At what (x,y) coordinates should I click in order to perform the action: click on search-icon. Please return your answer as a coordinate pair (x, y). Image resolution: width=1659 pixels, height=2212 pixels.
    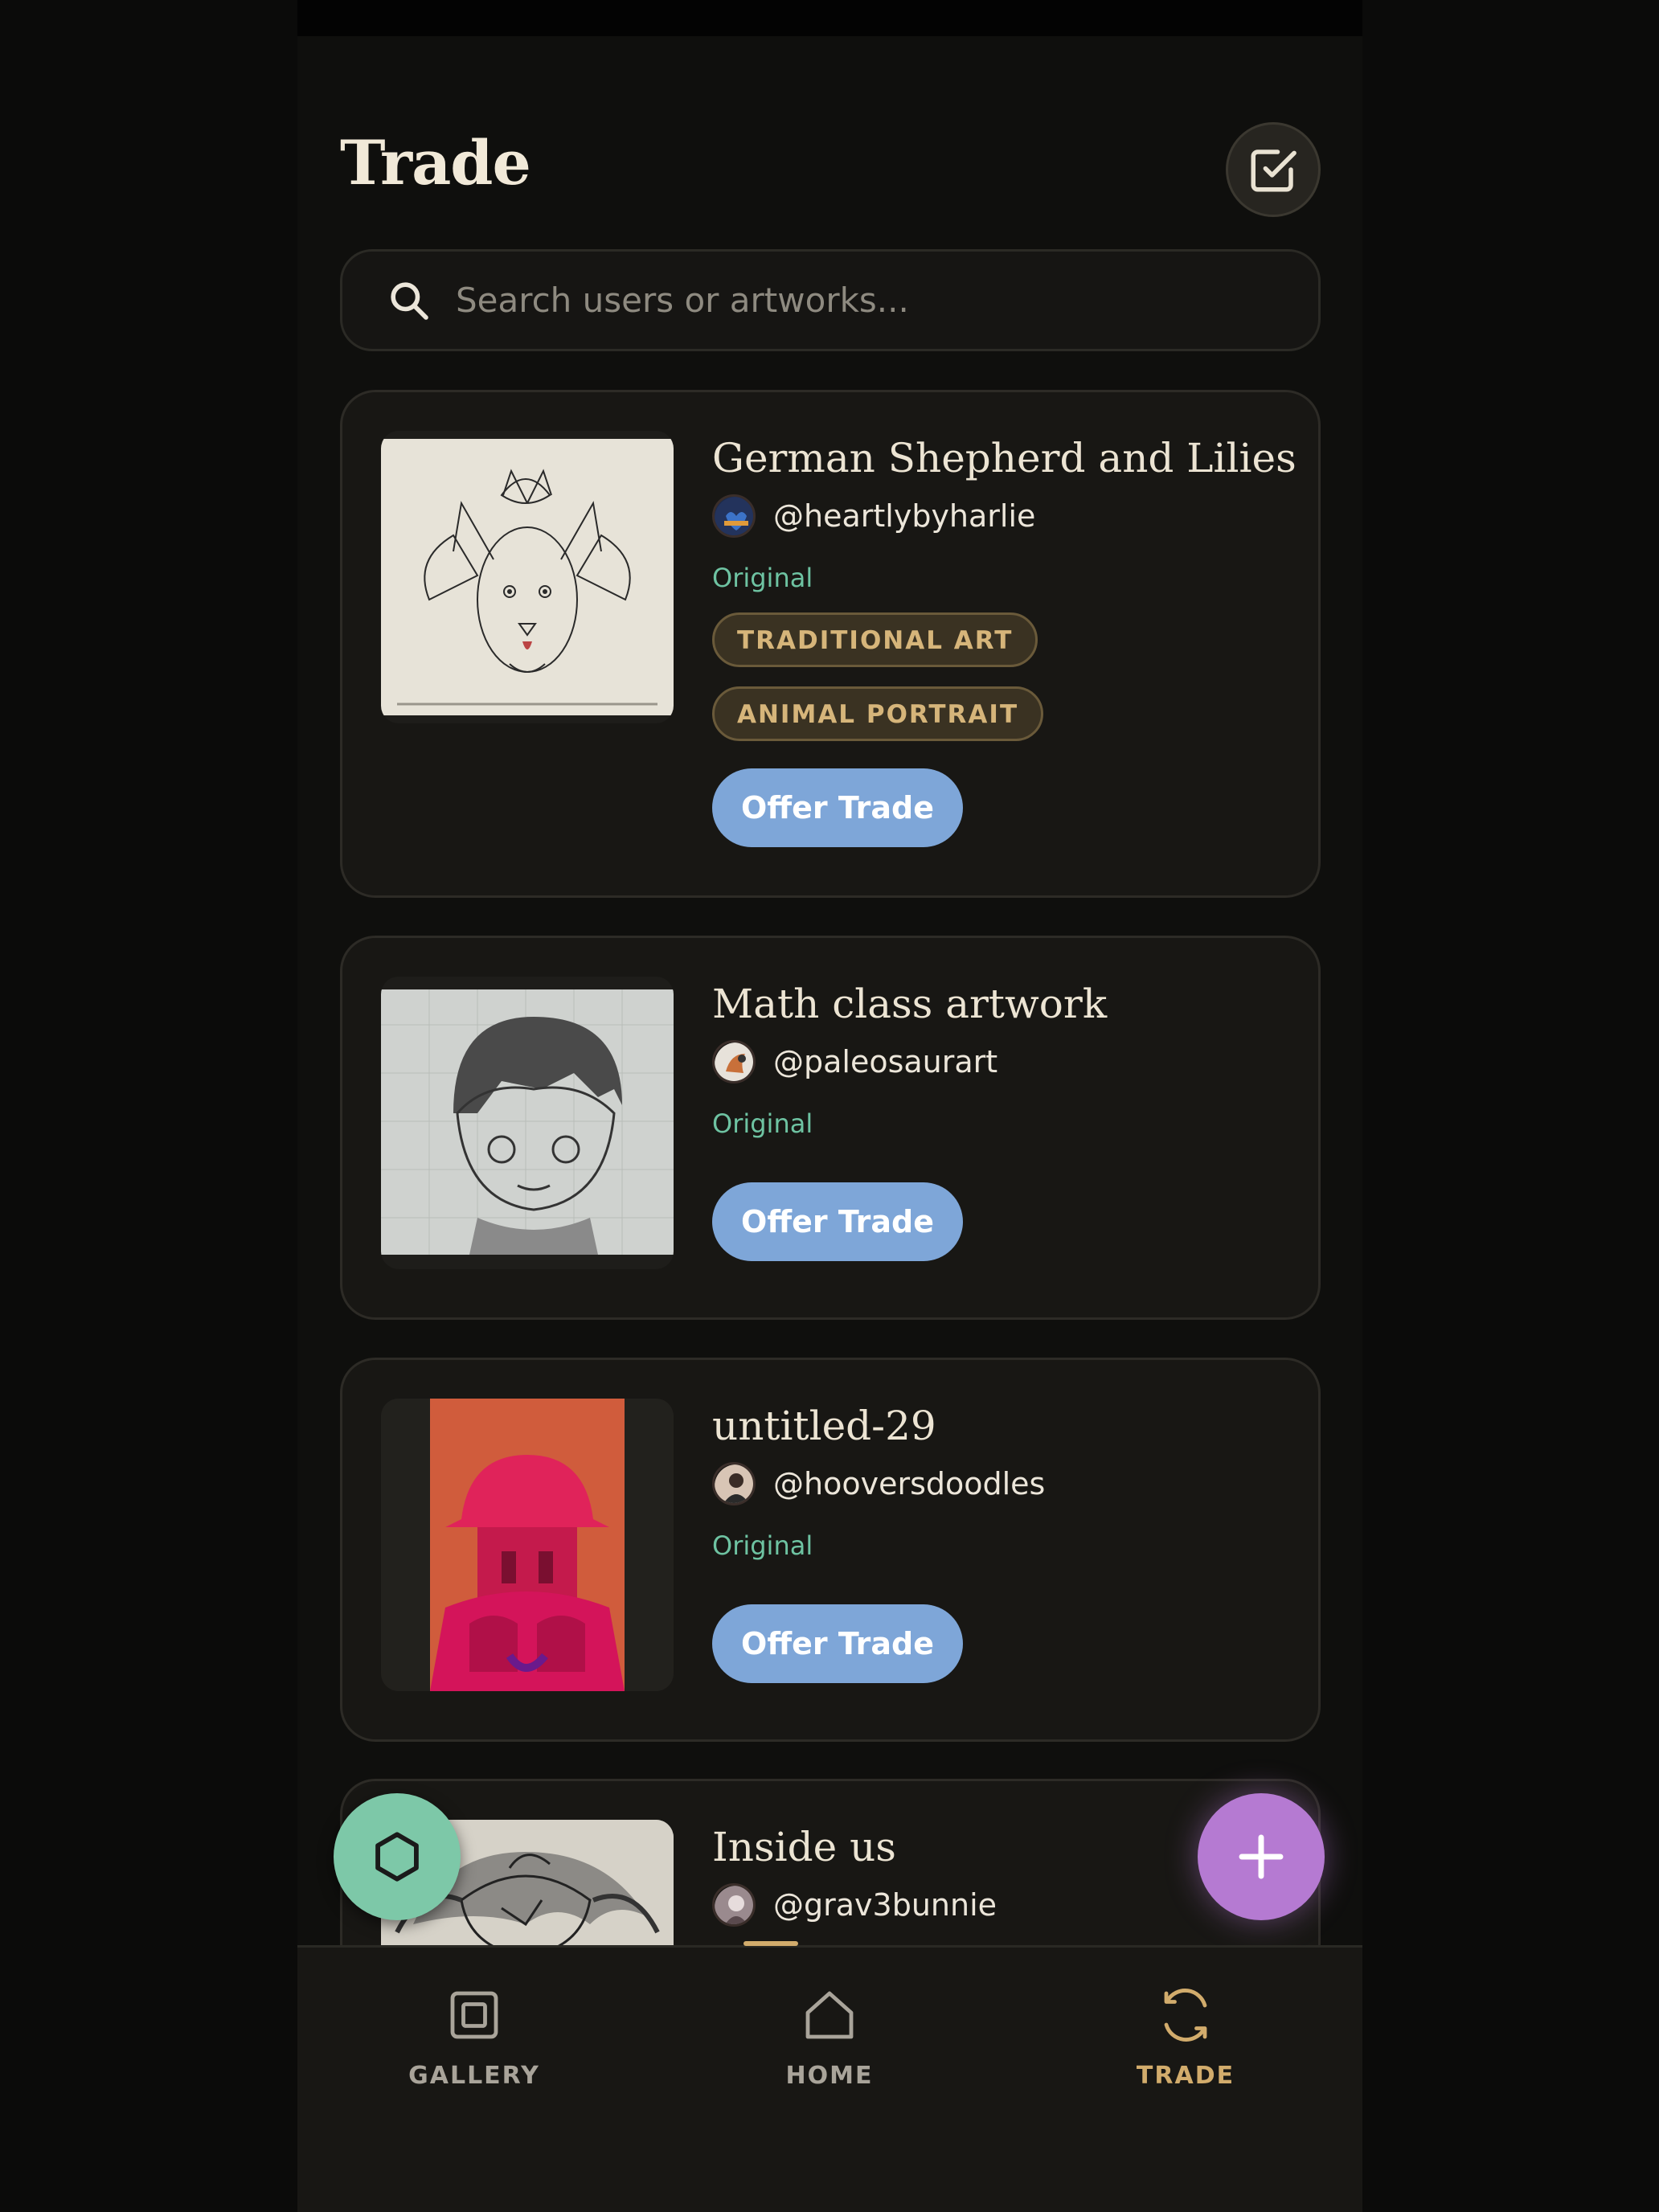
    Looking at the image, I should click on (409, 300).